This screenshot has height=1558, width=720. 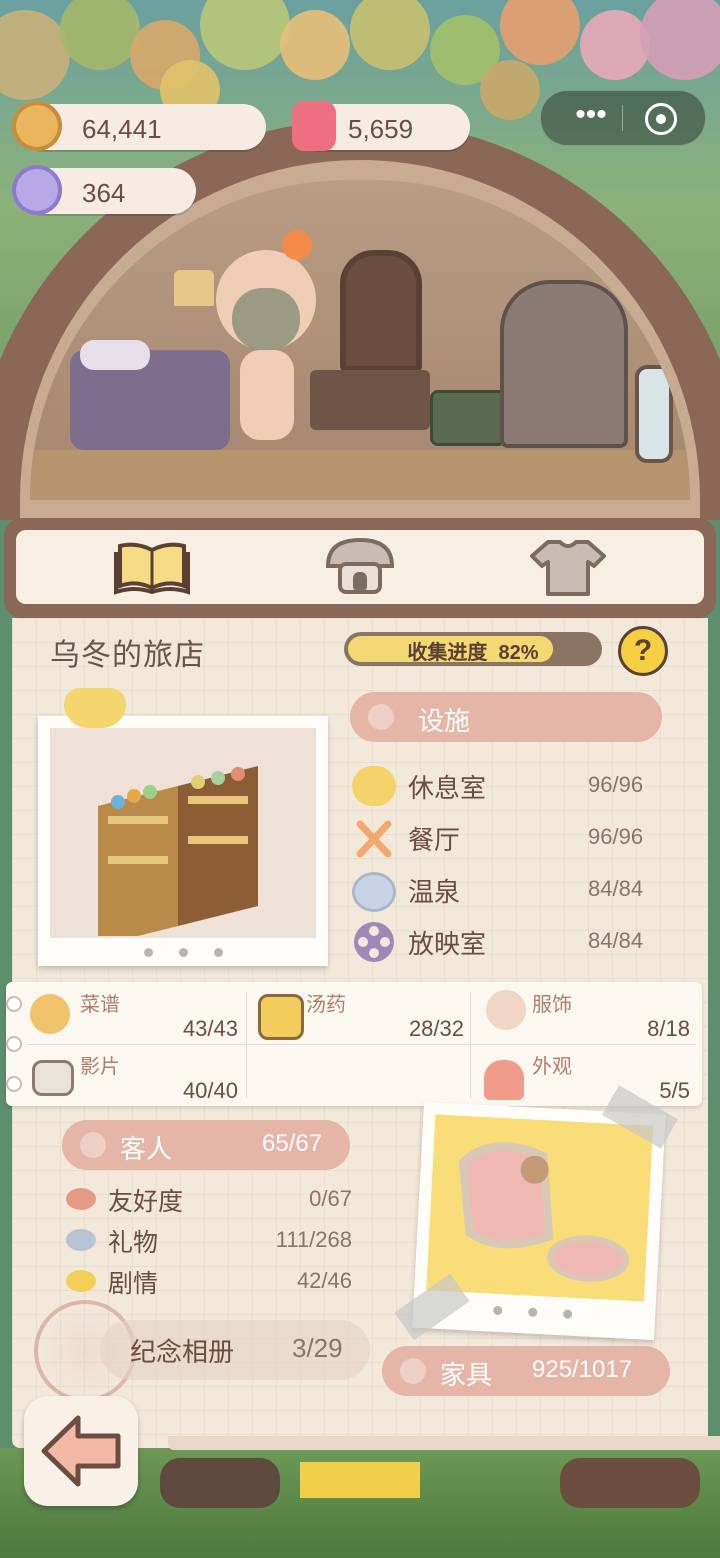 I want to click on mirror, so click(x=654, y=414).